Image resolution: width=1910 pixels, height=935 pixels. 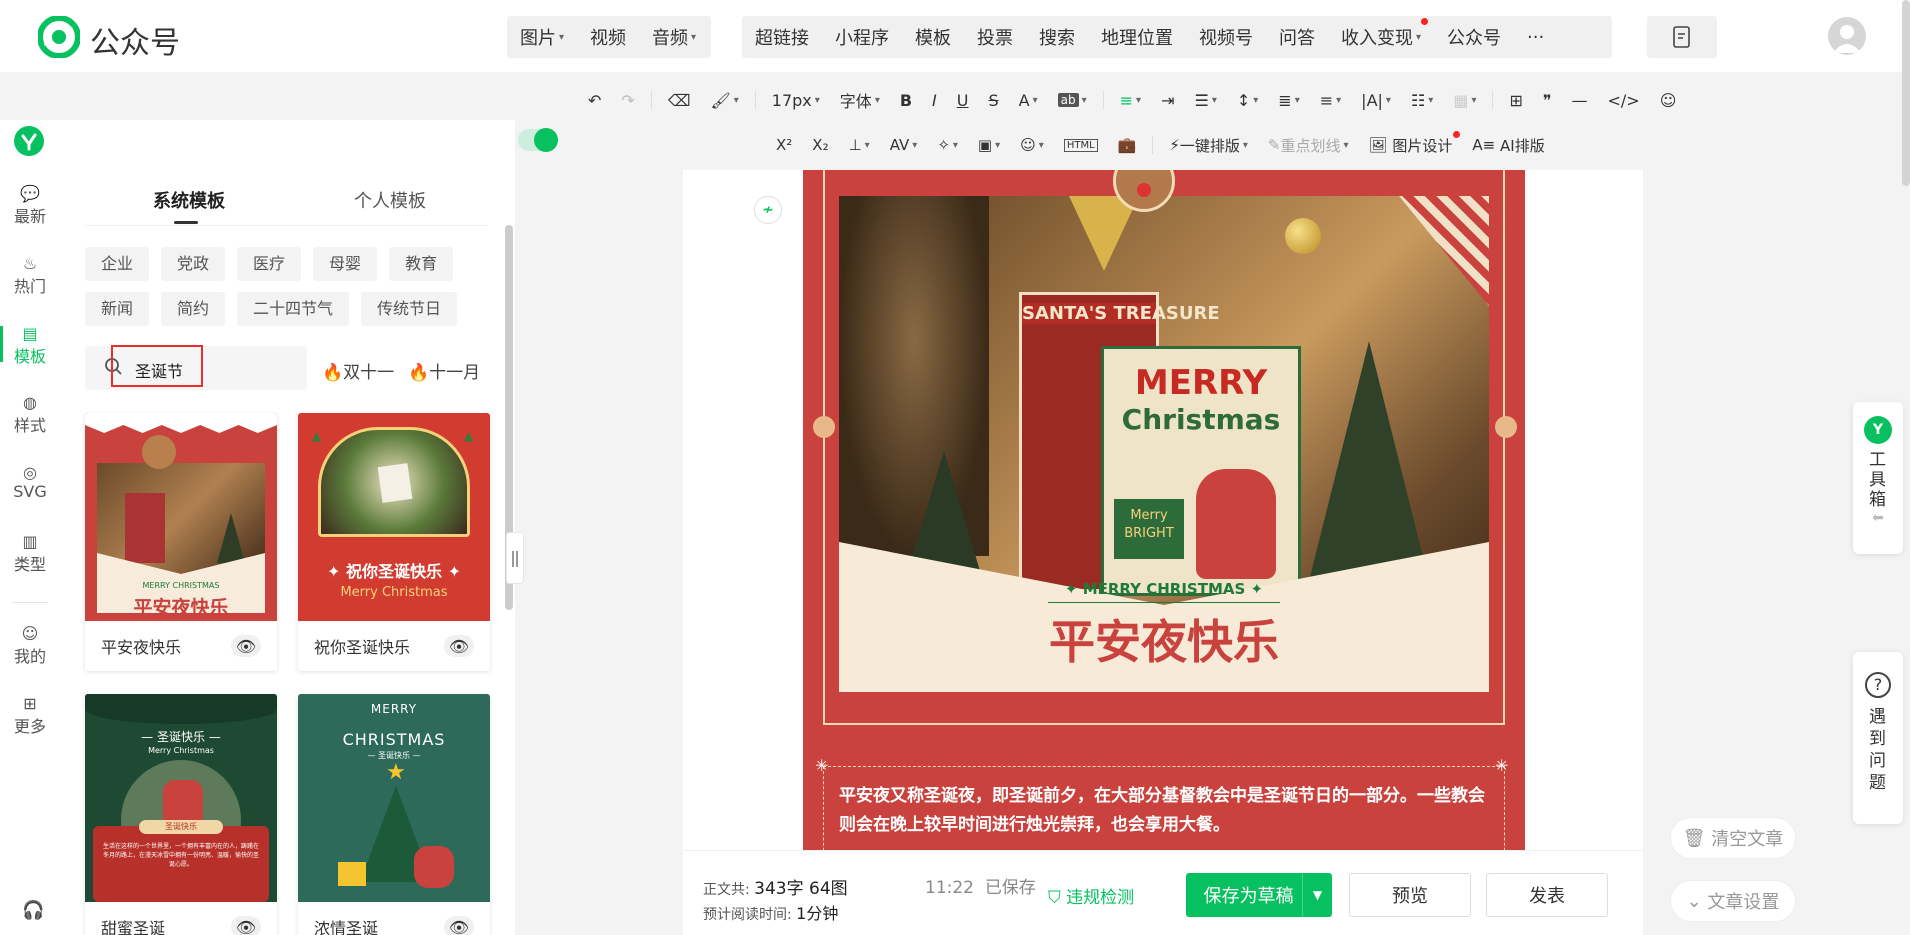 What do you see at coordinates (906, 100) in the screenshot?
I see `bold-icon: B` at bounding box center [906, 100].